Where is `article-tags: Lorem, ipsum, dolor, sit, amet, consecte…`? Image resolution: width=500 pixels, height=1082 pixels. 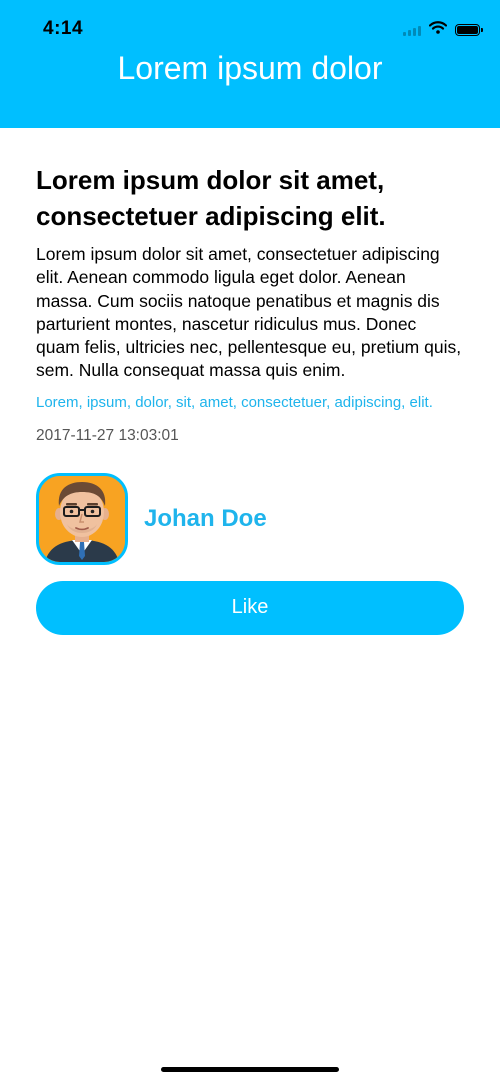 article-tags: Lorem, ipsum, dolor, sit, amet, consecte… is located at coordinates (250, 403).